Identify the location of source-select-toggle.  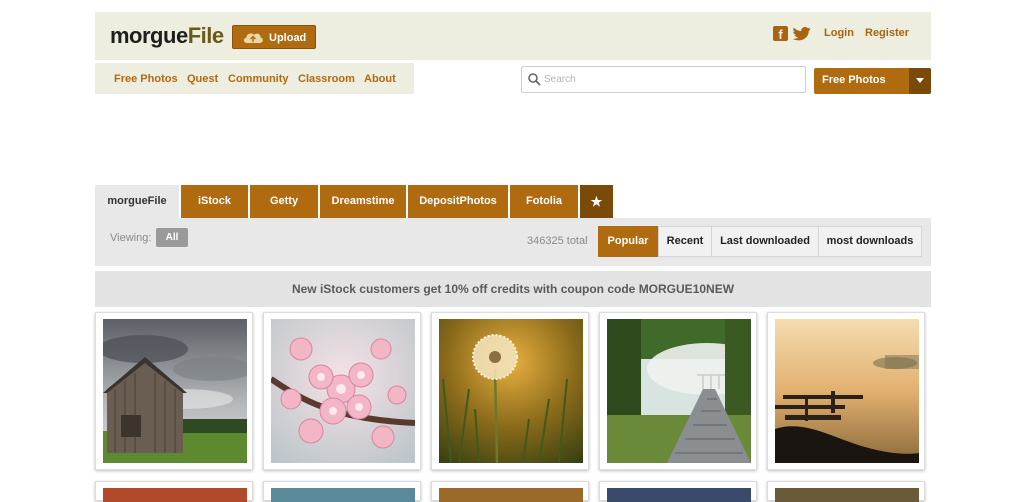
(920, 81).